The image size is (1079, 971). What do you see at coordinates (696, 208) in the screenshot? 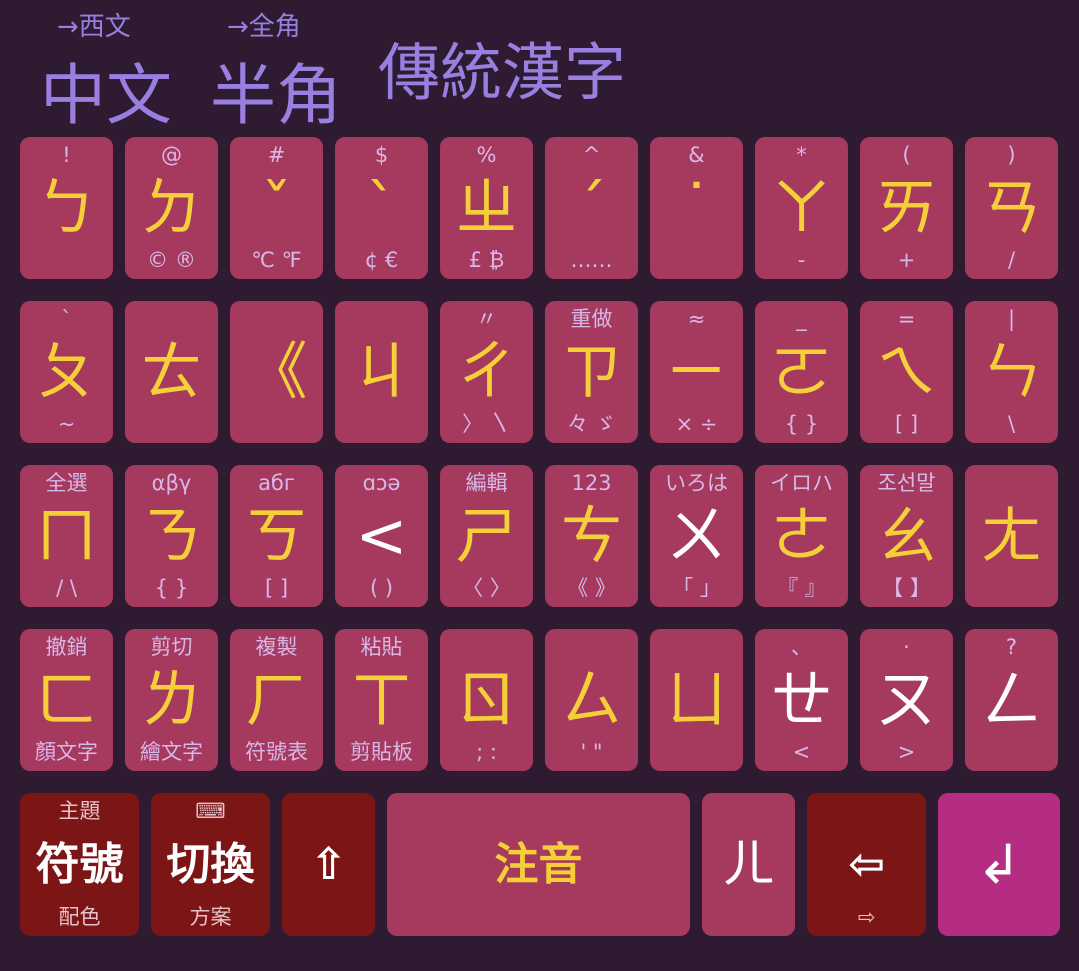
I see `key-r1-c7: & ˙` at bounding box center [696, 208].